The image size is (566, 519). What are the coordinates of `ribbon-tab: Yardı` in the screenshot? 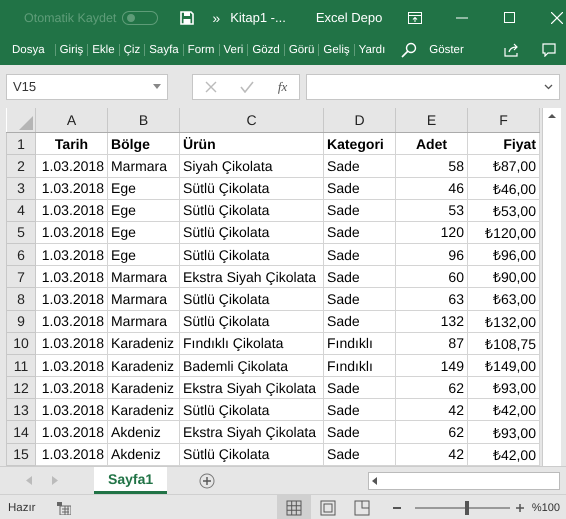 It's located at (372, 50).